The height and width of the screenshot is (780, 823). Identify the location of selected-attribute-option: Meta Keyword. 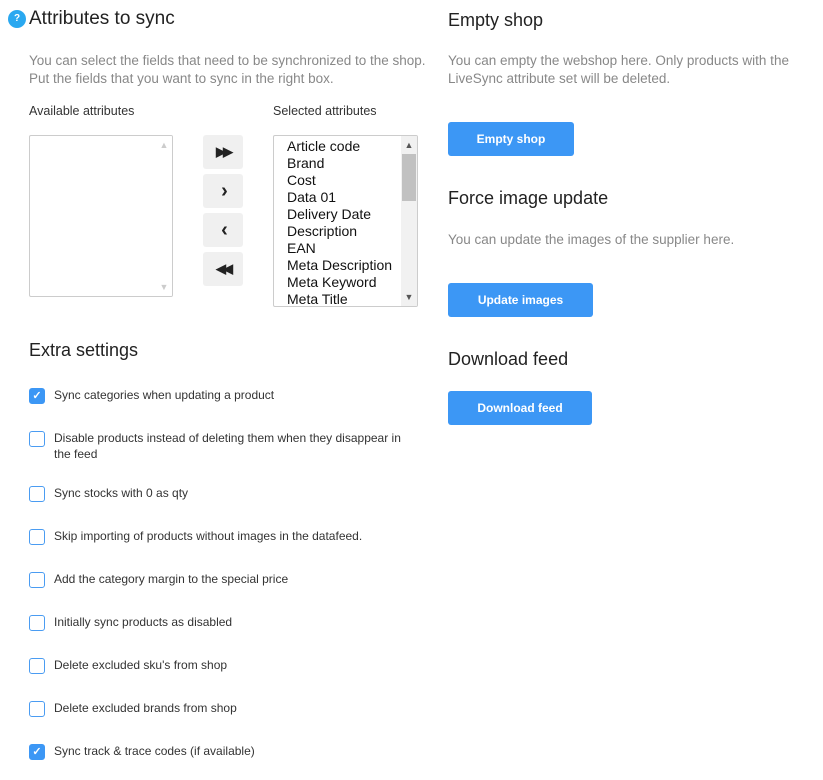
(345, 282).